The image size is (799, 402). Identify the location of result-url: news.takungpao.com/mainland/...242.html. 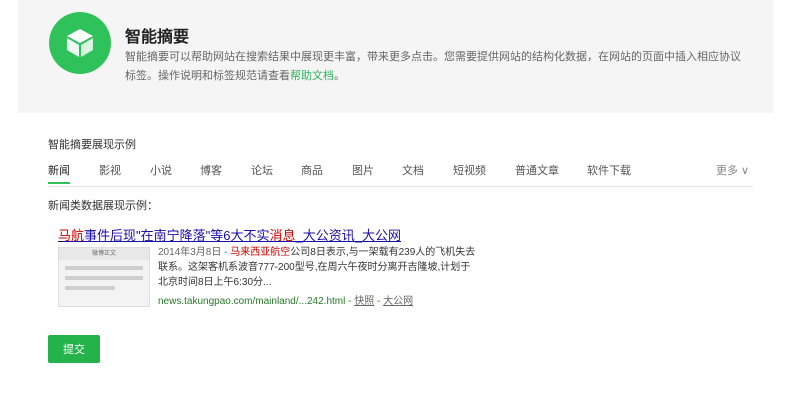
(252, 301).